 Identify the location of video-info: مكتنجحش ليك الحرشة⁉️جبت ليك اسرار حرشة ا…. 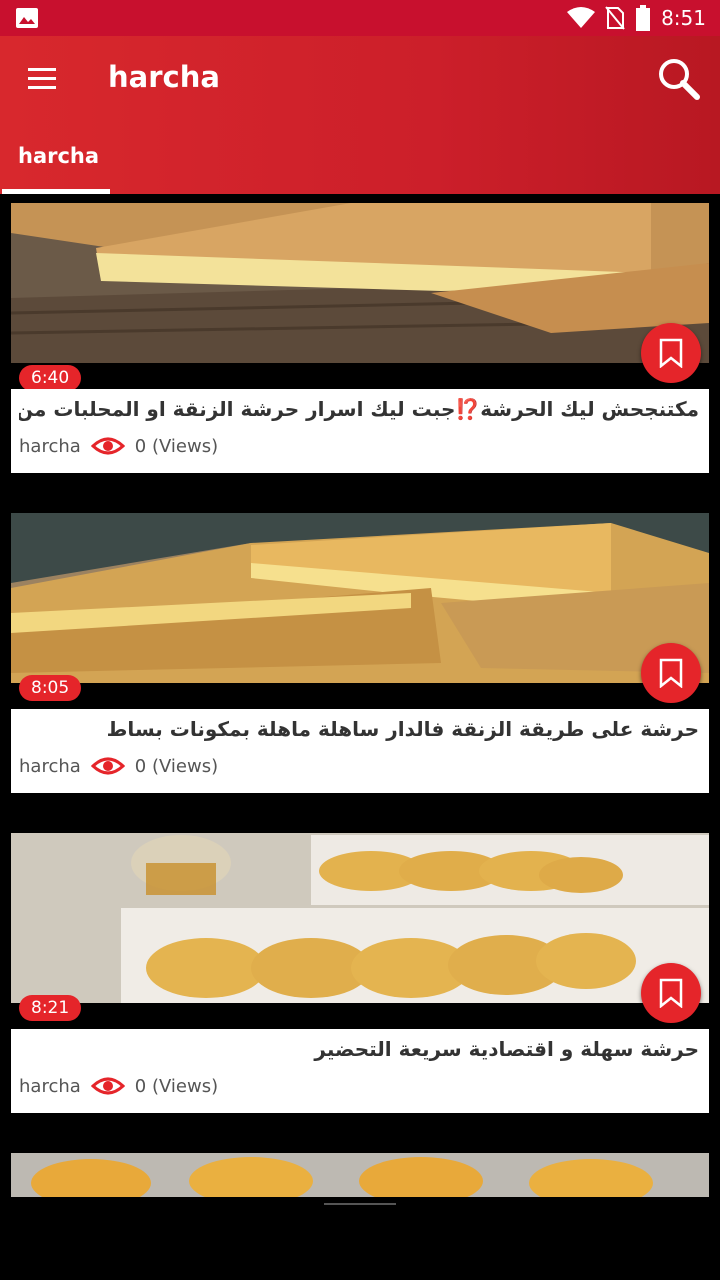
(360, 431).